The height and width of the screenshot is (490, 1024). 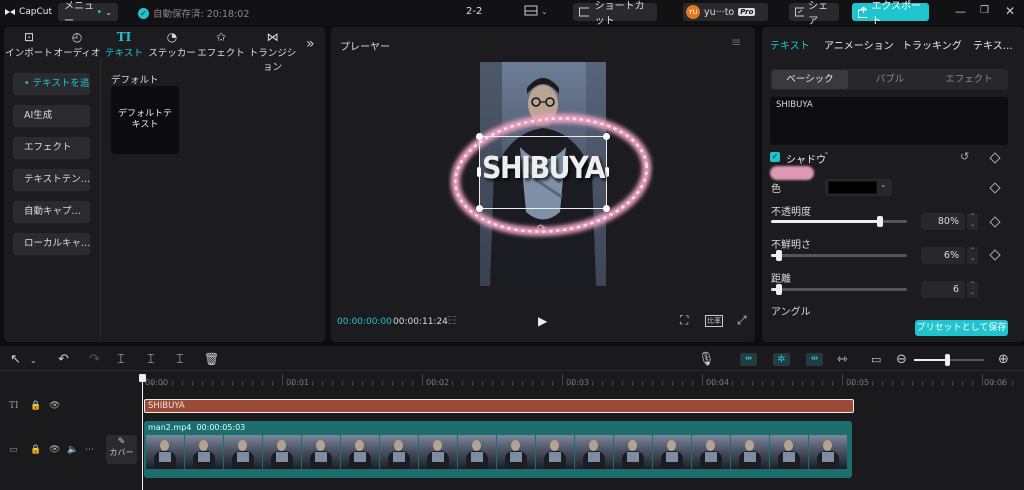 What do you see at coordinates (781, 359) in the screenshot?
I see `auto-snap-icon: ✲` at bounding box center [781, 359].